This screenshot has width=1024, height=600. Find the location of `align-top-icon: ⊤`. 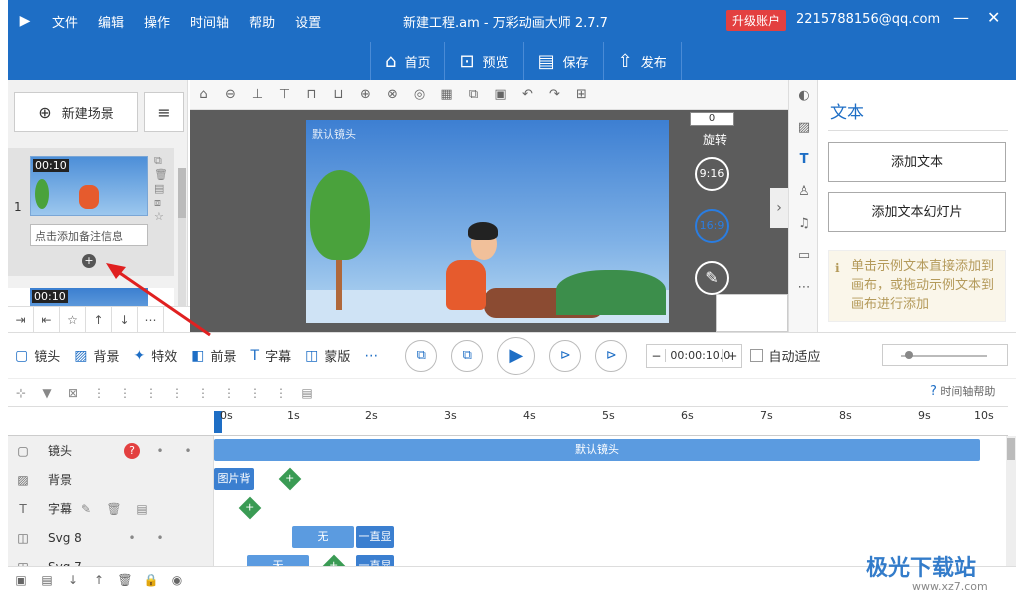

align-top-icon: ⊤ is located at coordinates (284, 94).